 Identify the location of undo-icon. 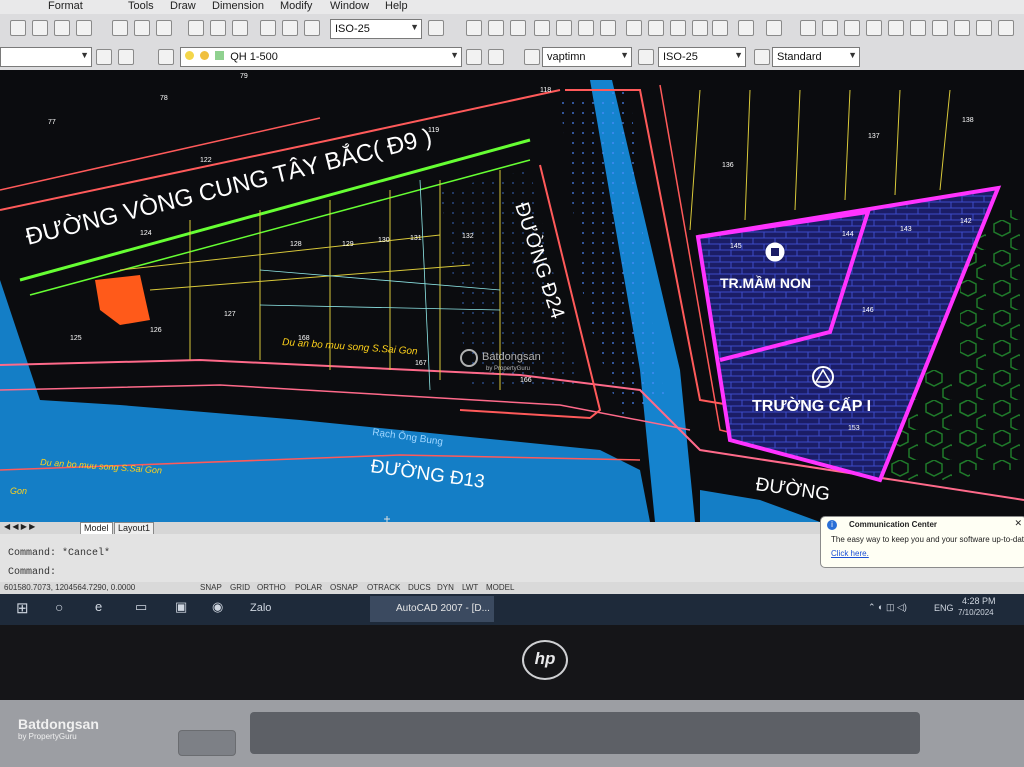
(746, 28).